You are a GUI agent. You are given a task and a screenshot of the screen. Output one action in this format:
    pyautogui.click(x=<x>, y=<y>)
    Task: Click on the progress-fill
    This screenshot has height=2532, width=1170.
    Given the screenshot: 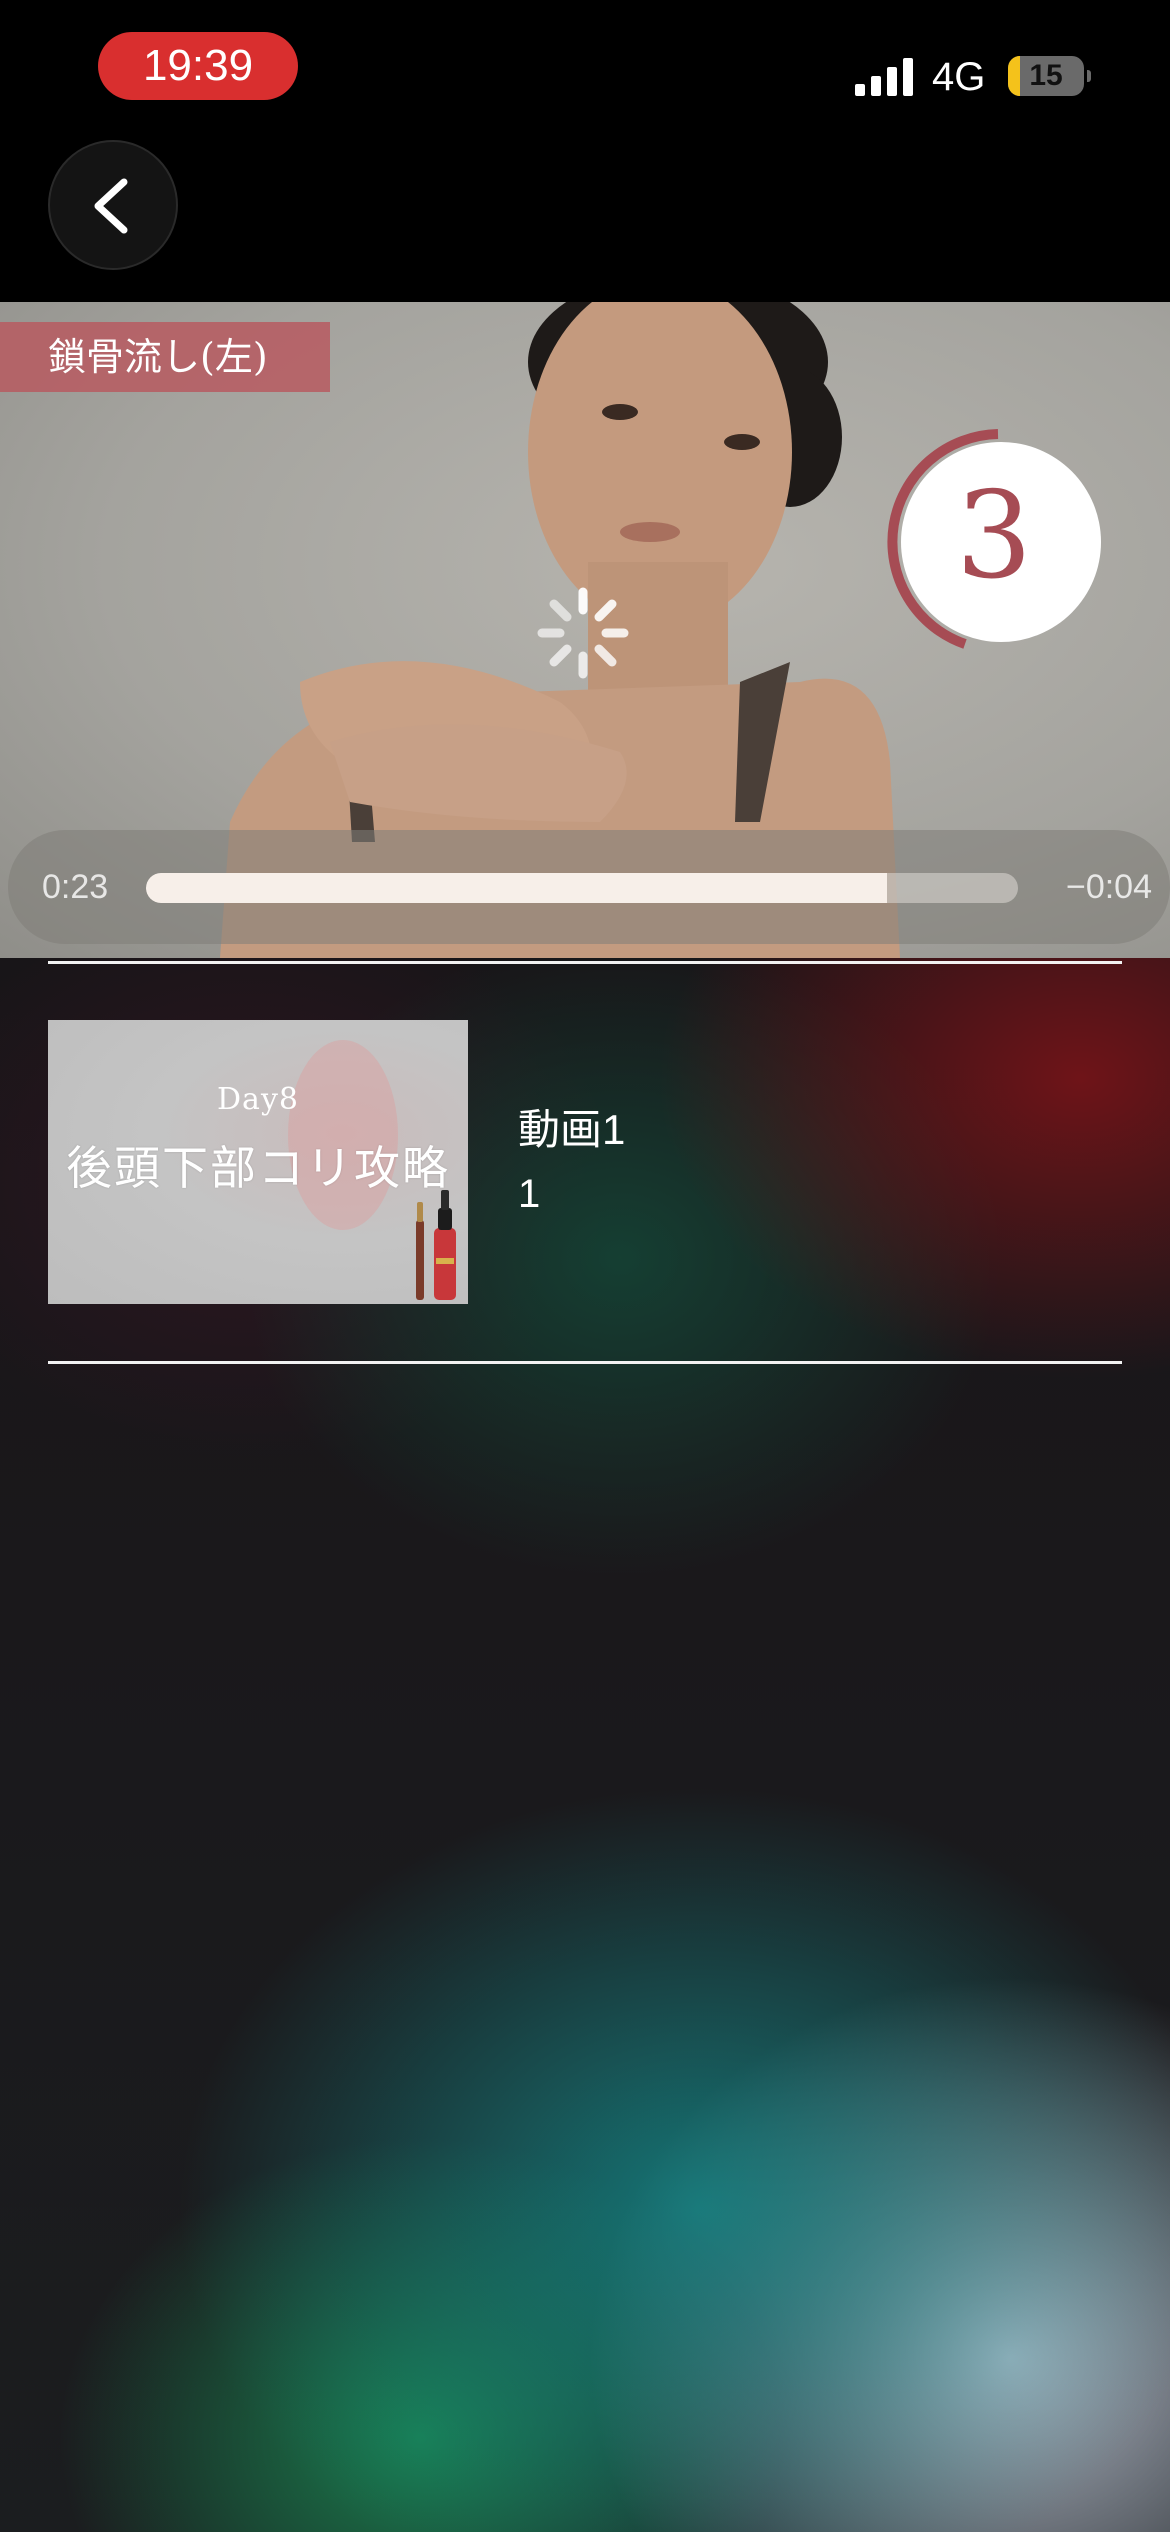 What is the action you would take?
    pyautogui.click(x=517, y=888)
    